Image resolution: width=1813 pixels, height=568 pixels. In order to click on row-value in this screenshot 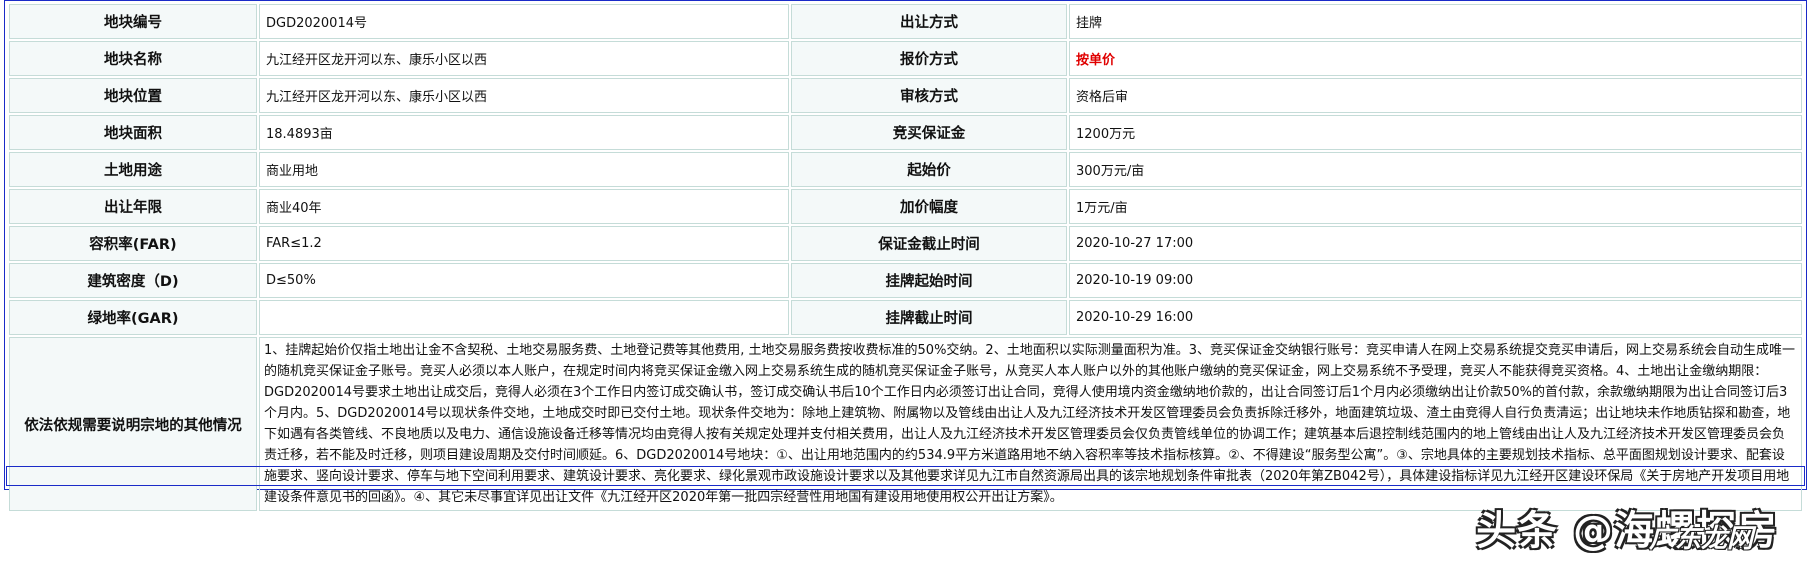, I will do `click(524, 317)`.